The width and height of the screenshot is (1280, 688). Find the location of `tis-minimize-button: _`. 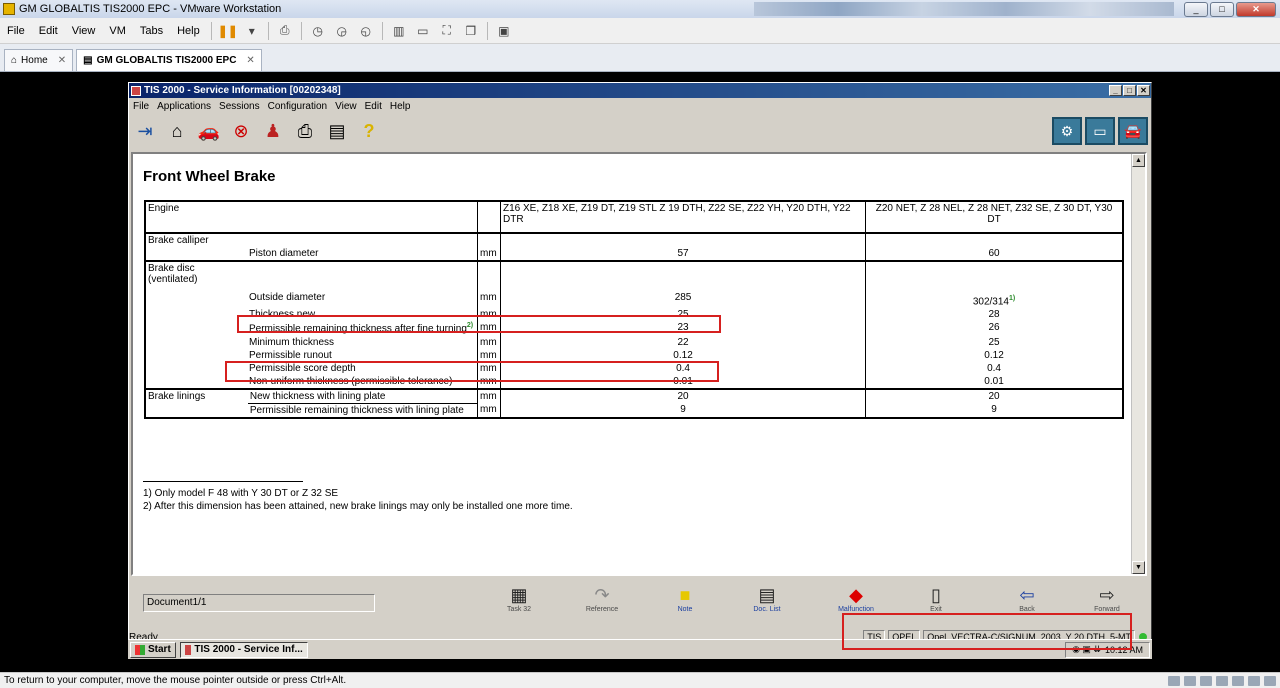

tis-minimize-button: _ is located at coordinates (1115, 90).